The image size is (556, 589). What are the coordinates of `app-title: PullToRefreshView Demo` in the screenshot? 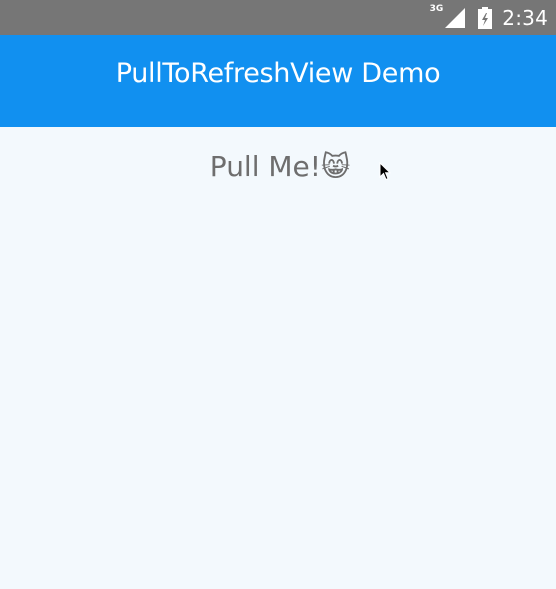 It's located at (278, 73).